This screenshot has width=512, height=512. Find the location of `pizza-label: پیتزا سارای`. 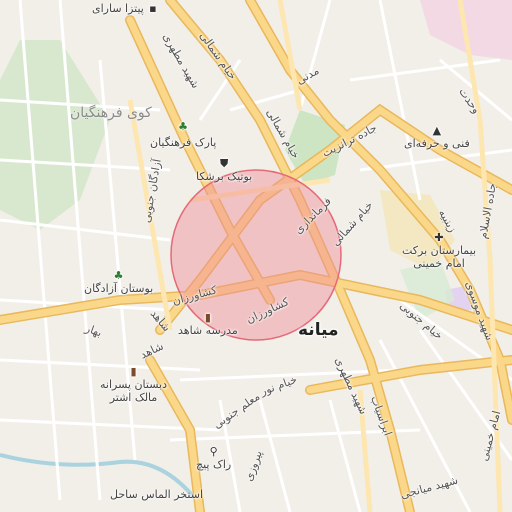

pizza-label: پیتزا سارای is located at coordinates (118, 8).